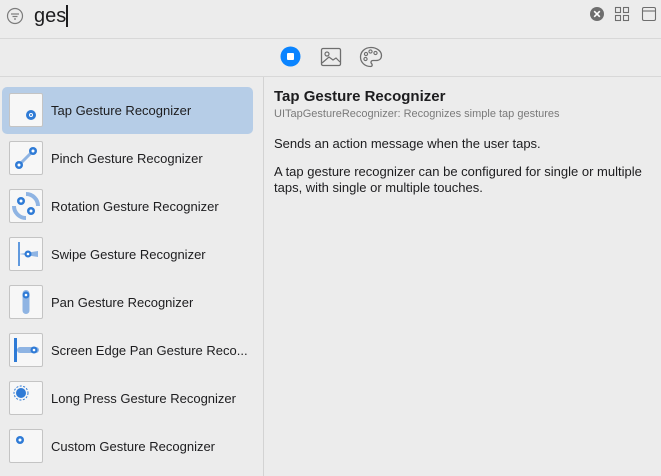  What do you see at coordinates (133, 446) in the screenshot?
I see `item-label: Custom Gesture Recognizer` at bounding box center [133, 446].